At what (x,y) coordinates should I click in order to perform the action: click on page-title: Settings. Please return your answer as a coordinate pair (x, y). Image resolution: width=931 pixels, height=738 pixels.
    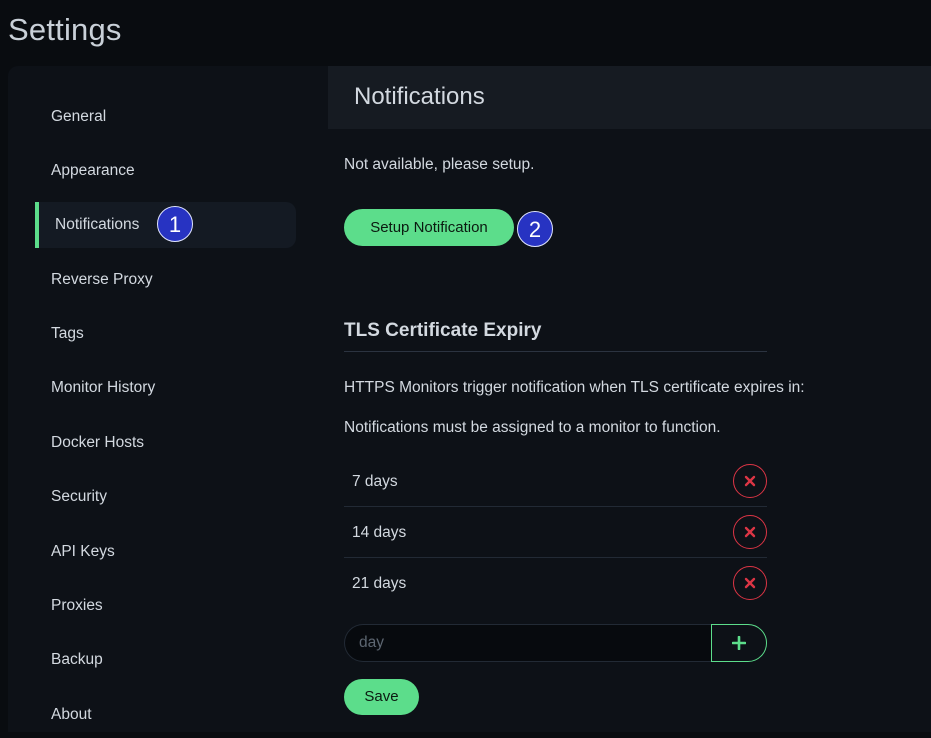
    Looking at the image, I should click on (65, 29).